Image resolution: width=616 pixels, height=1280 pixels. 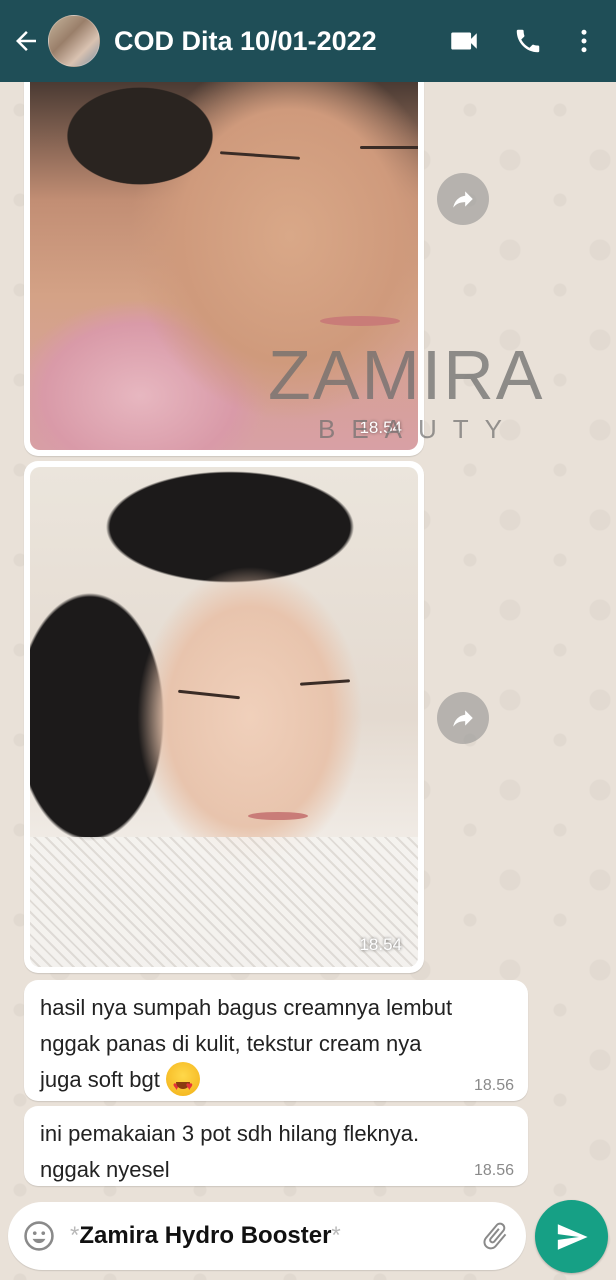 I want to click on message-input-text: Zamira Hydro Booster, so click(x=205, y=1235).